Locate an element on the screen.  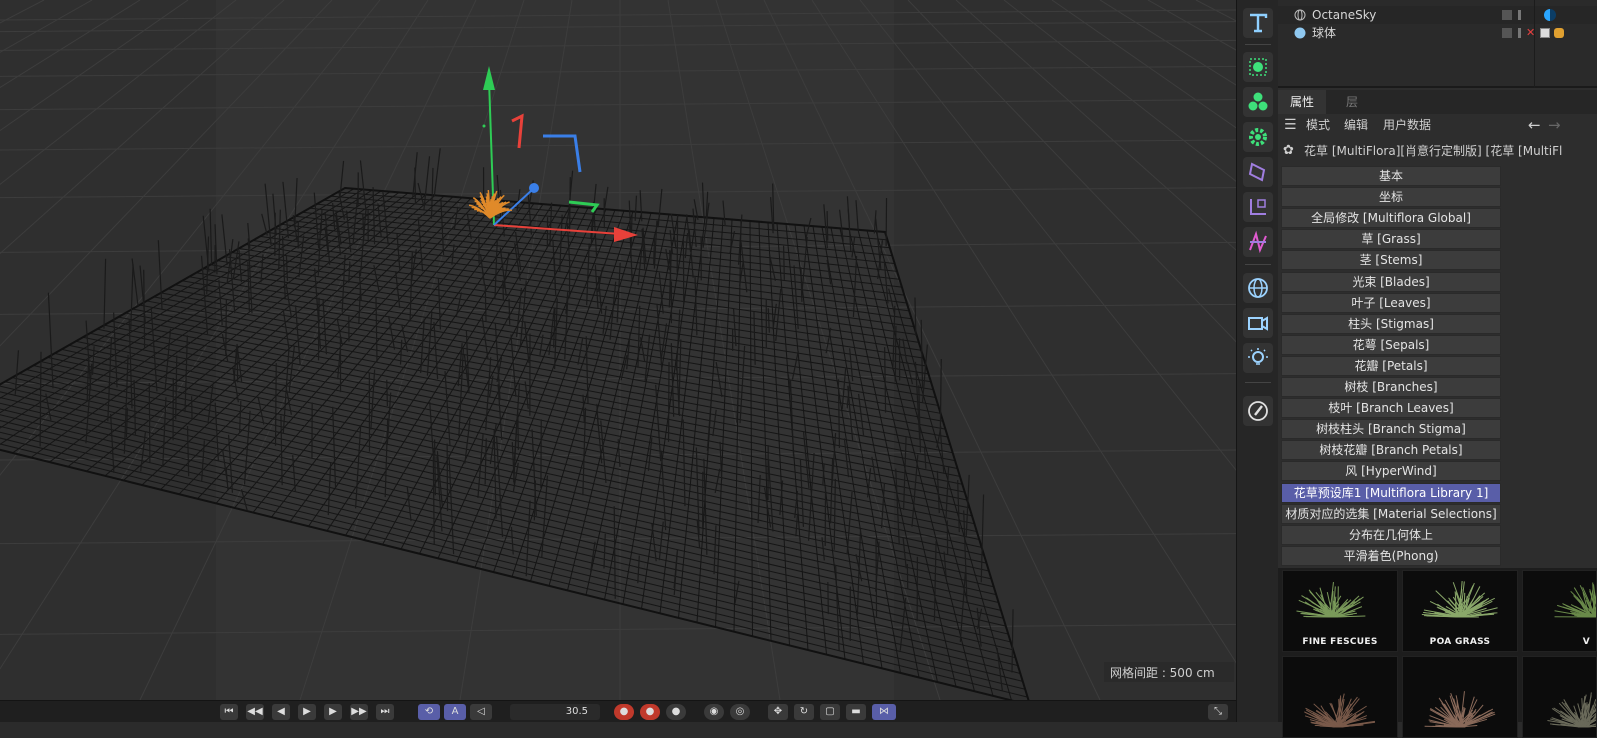
tab-attributes: 属性 is located at coordinates (1302, 102).